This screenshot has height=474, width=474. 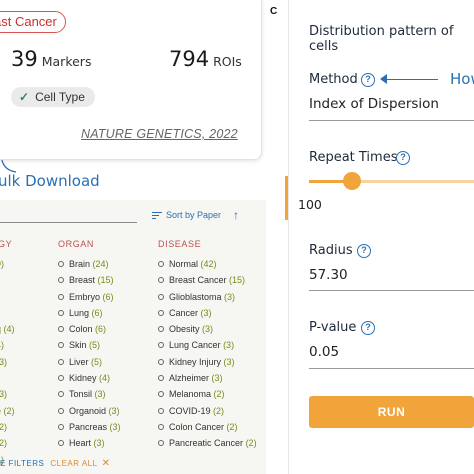 I want to click on method-help-icon: ?, so click(x=368, y=80).